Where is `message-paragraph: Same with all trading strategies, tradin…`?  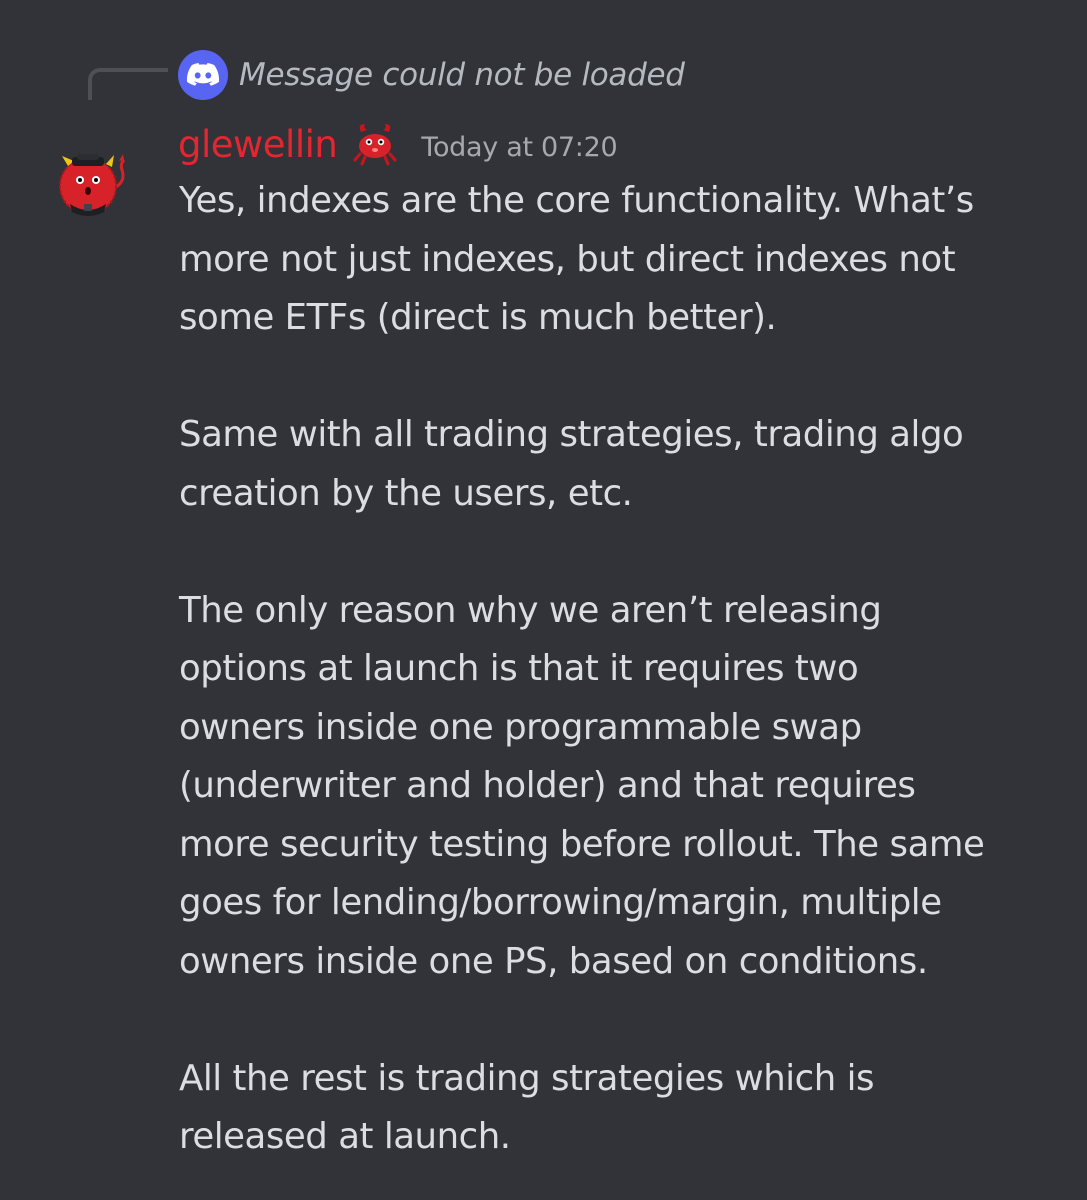
message-paragraph: Same with all trading strategies, tradin… is located at coordinates (571, 464).